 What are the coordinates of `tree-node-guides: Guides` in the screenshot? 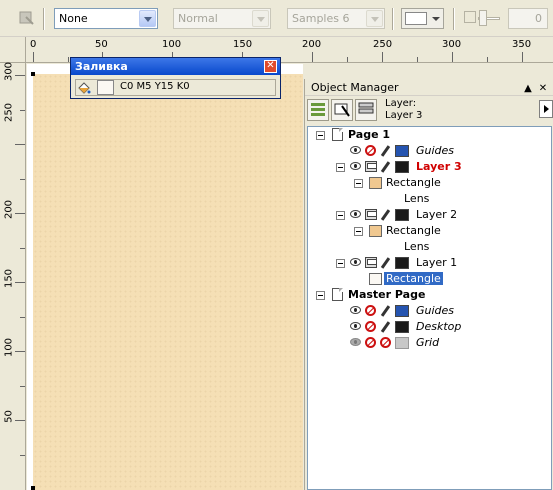 It's located at (429, 151).